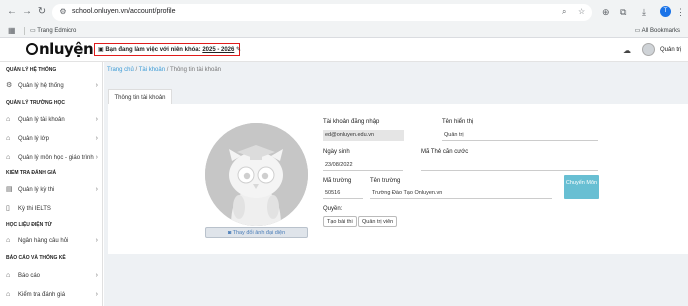 This screenshot has height=306, width=688. I want to click on sidebar-item-label: Kiểm tra đánh giá, so click(42, 295).